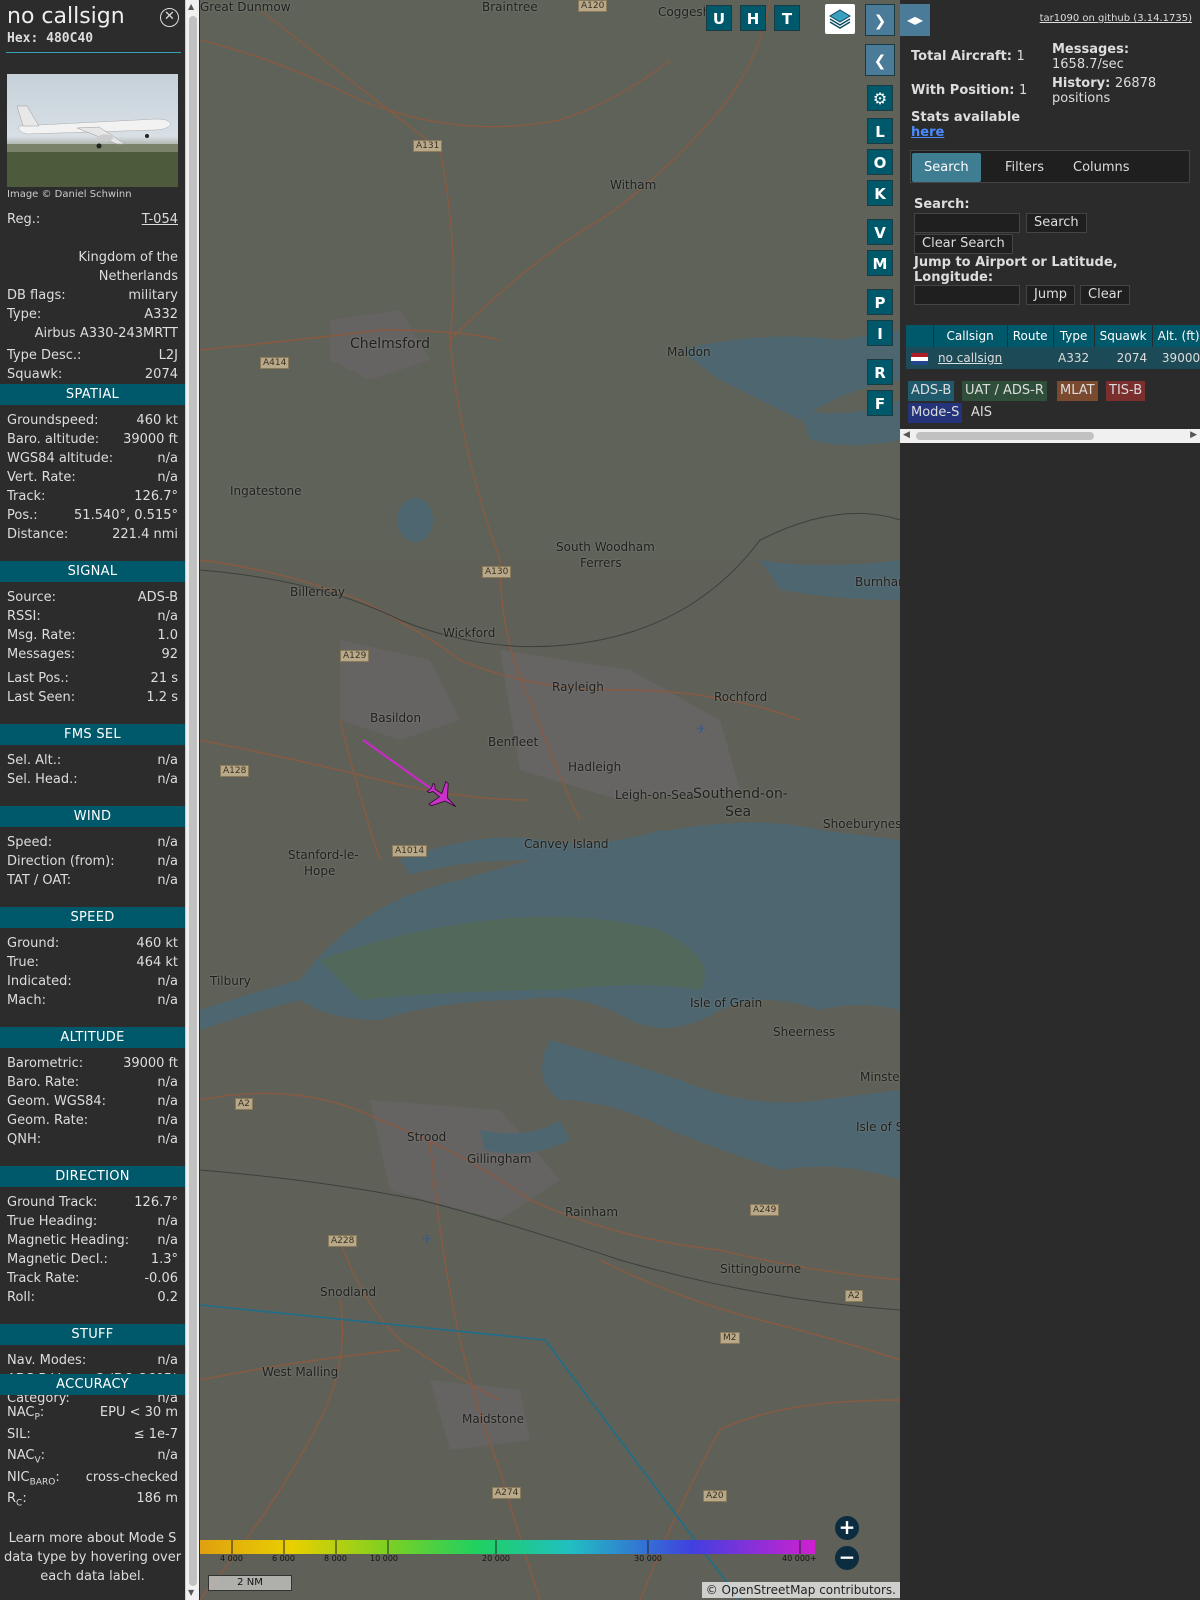 The height and width of the screenshot is (1600, 1200). I want to click on info-row-label: Nav. Modes:, so click(46, 1360).